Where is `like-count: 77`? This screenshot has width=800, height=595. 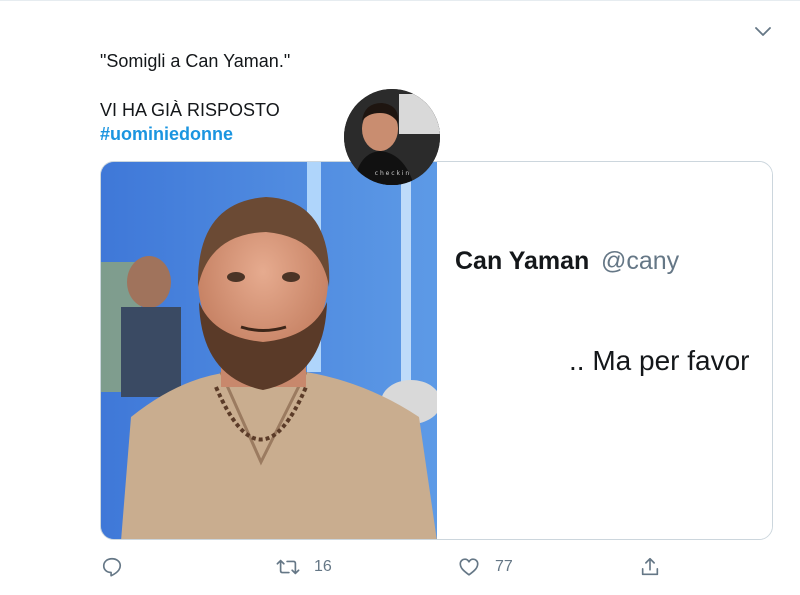 like-count: 77 is located at coordinates (504, 566).